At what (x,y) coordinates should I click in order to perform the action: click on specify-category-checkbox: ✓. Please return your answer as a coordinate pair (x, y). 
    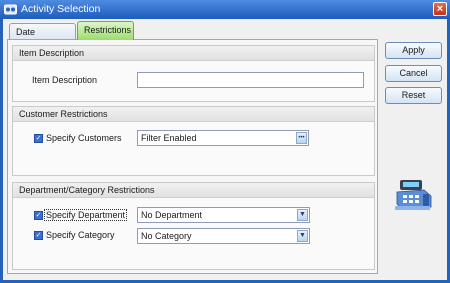
    Looking at the image, I should click on (38, 235).